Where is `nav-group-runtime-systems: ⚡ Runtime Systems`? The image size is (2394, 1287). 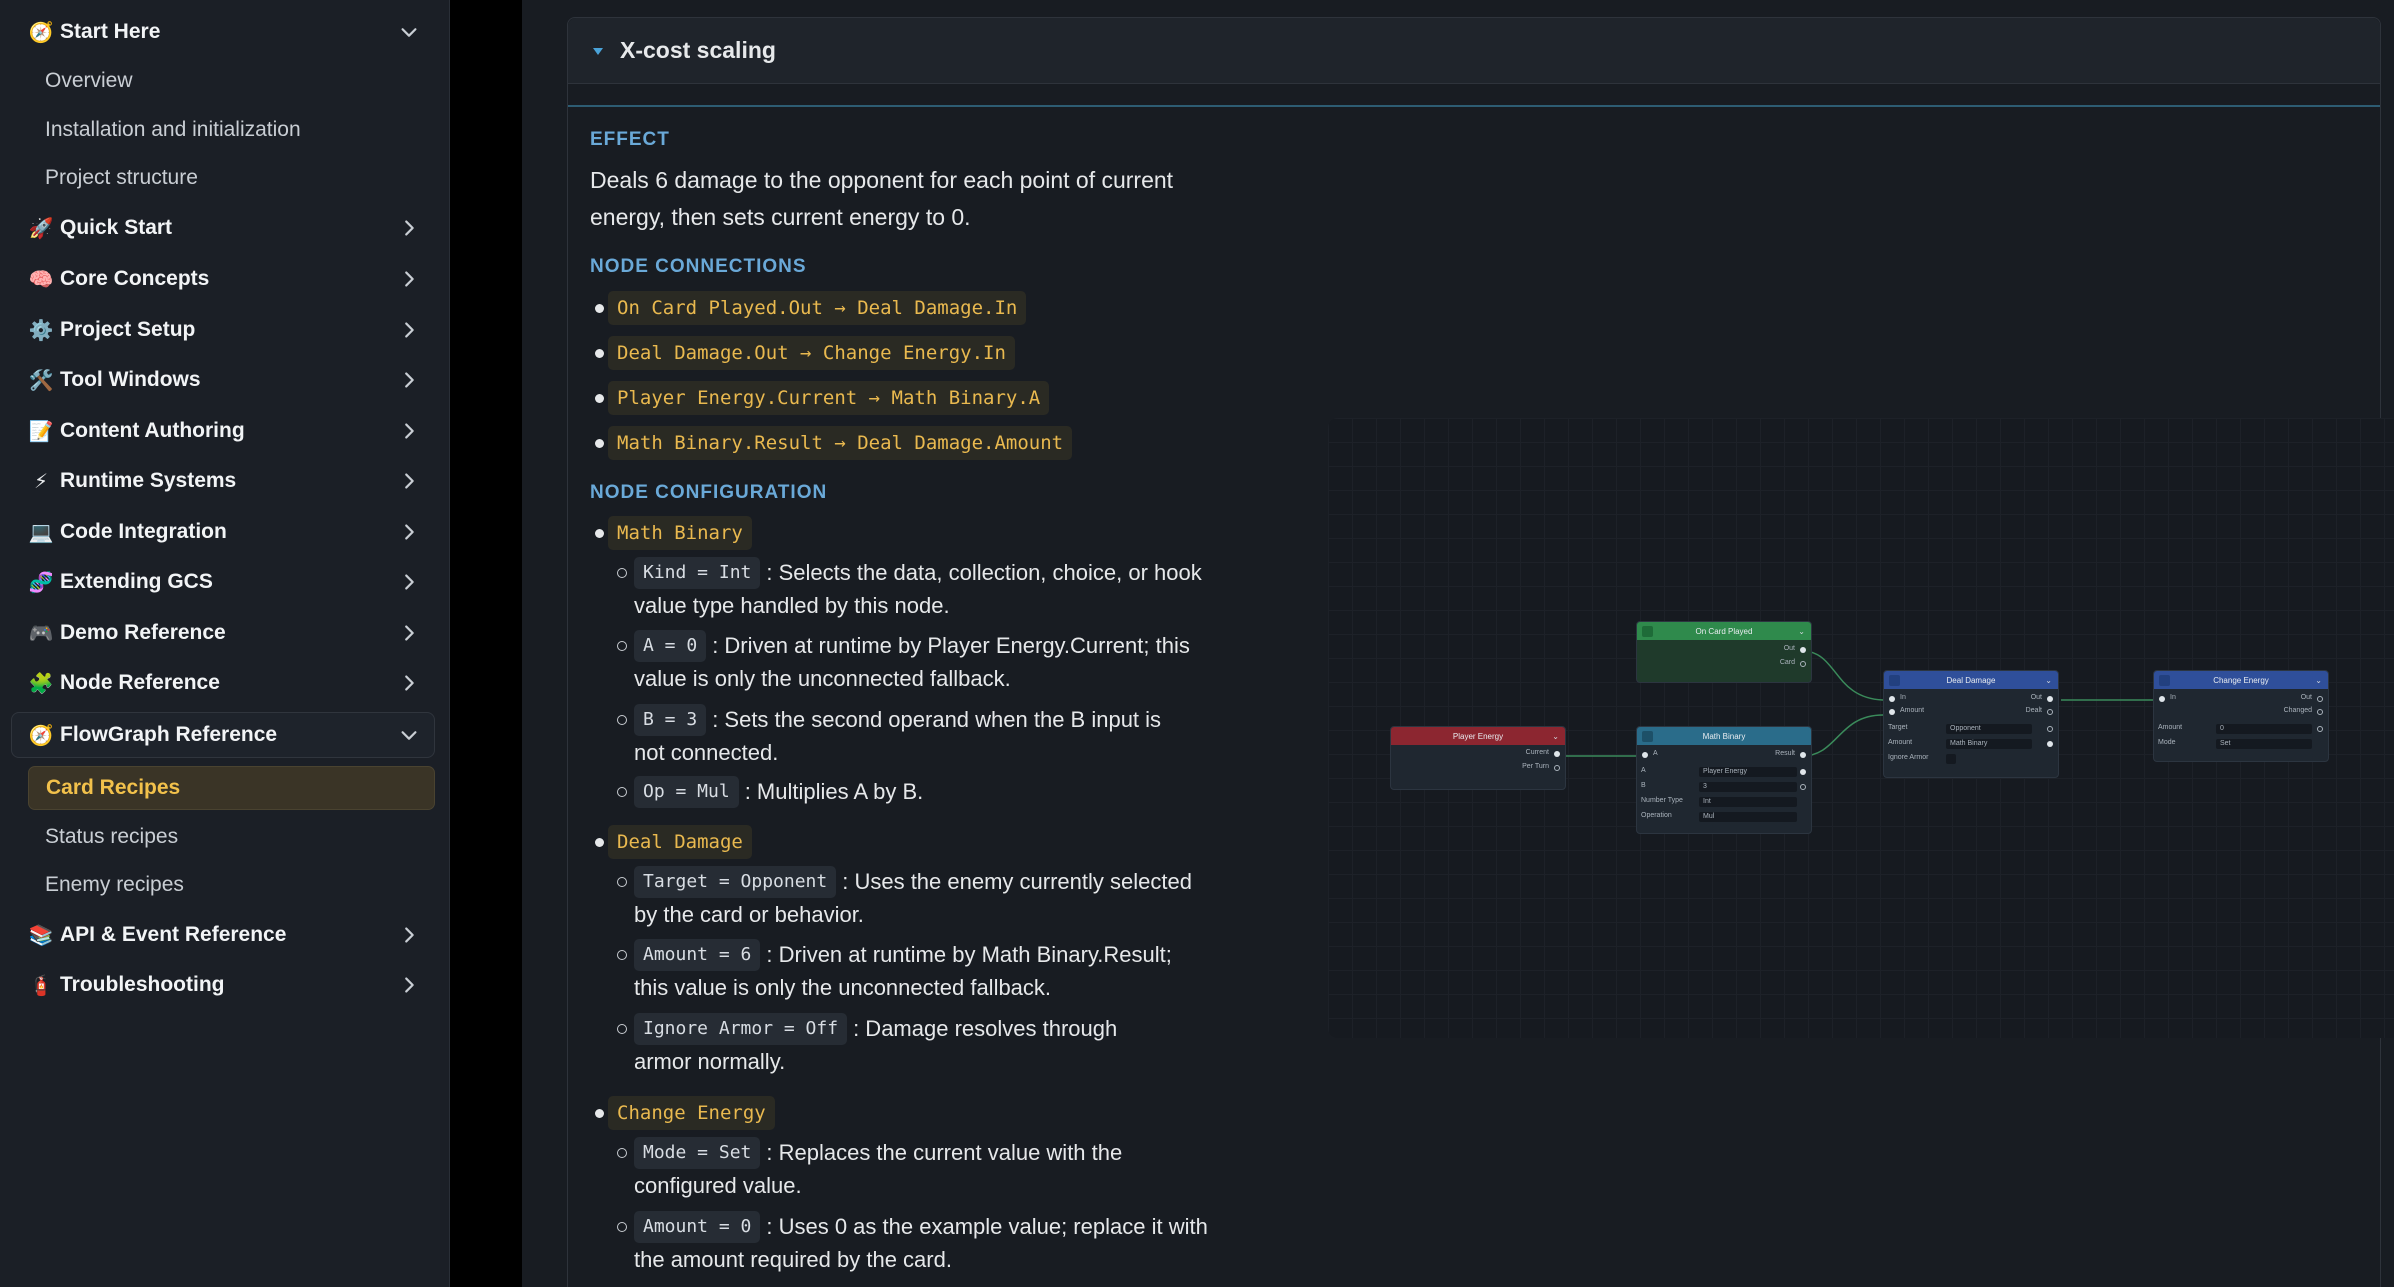
nav-group-runtime-systems: ⚡ Runtime Systems is located at coordinates (225, 481).